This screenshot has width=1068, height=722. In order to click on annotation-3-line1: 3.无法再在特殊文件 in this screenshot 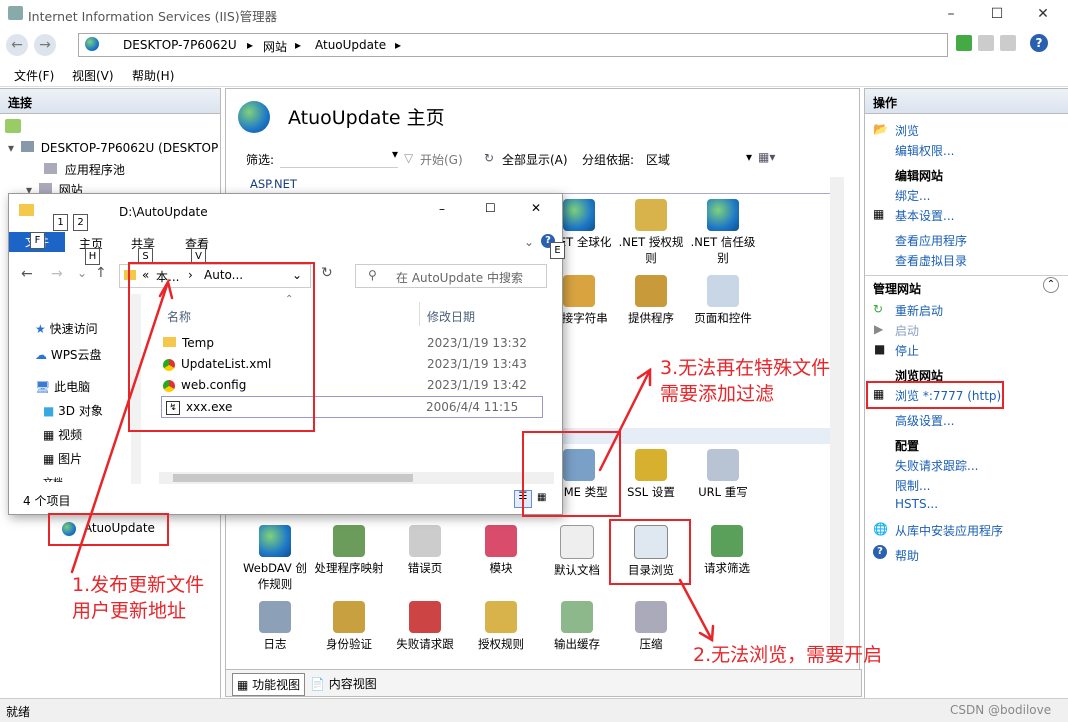, I will do `click(745, 368)`.